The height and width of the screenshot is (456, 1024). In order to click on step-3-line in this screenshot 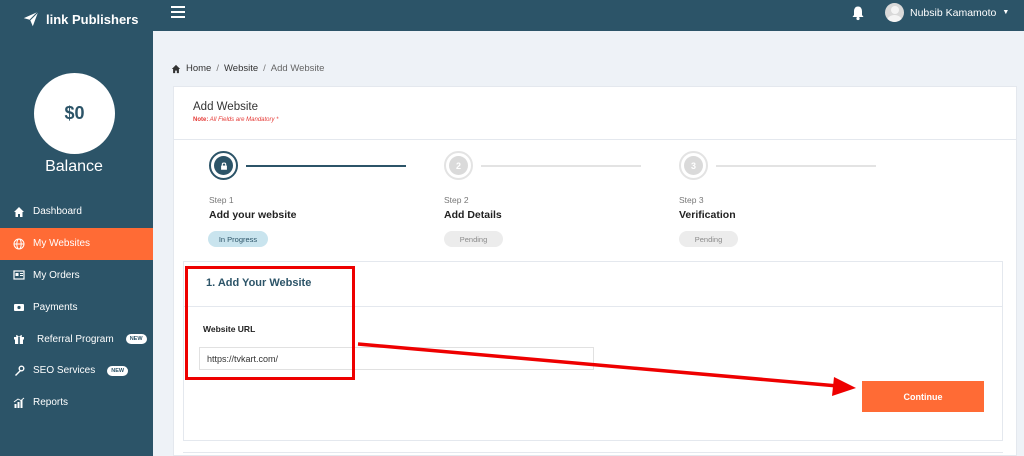, I will do `click(796, 166)`.